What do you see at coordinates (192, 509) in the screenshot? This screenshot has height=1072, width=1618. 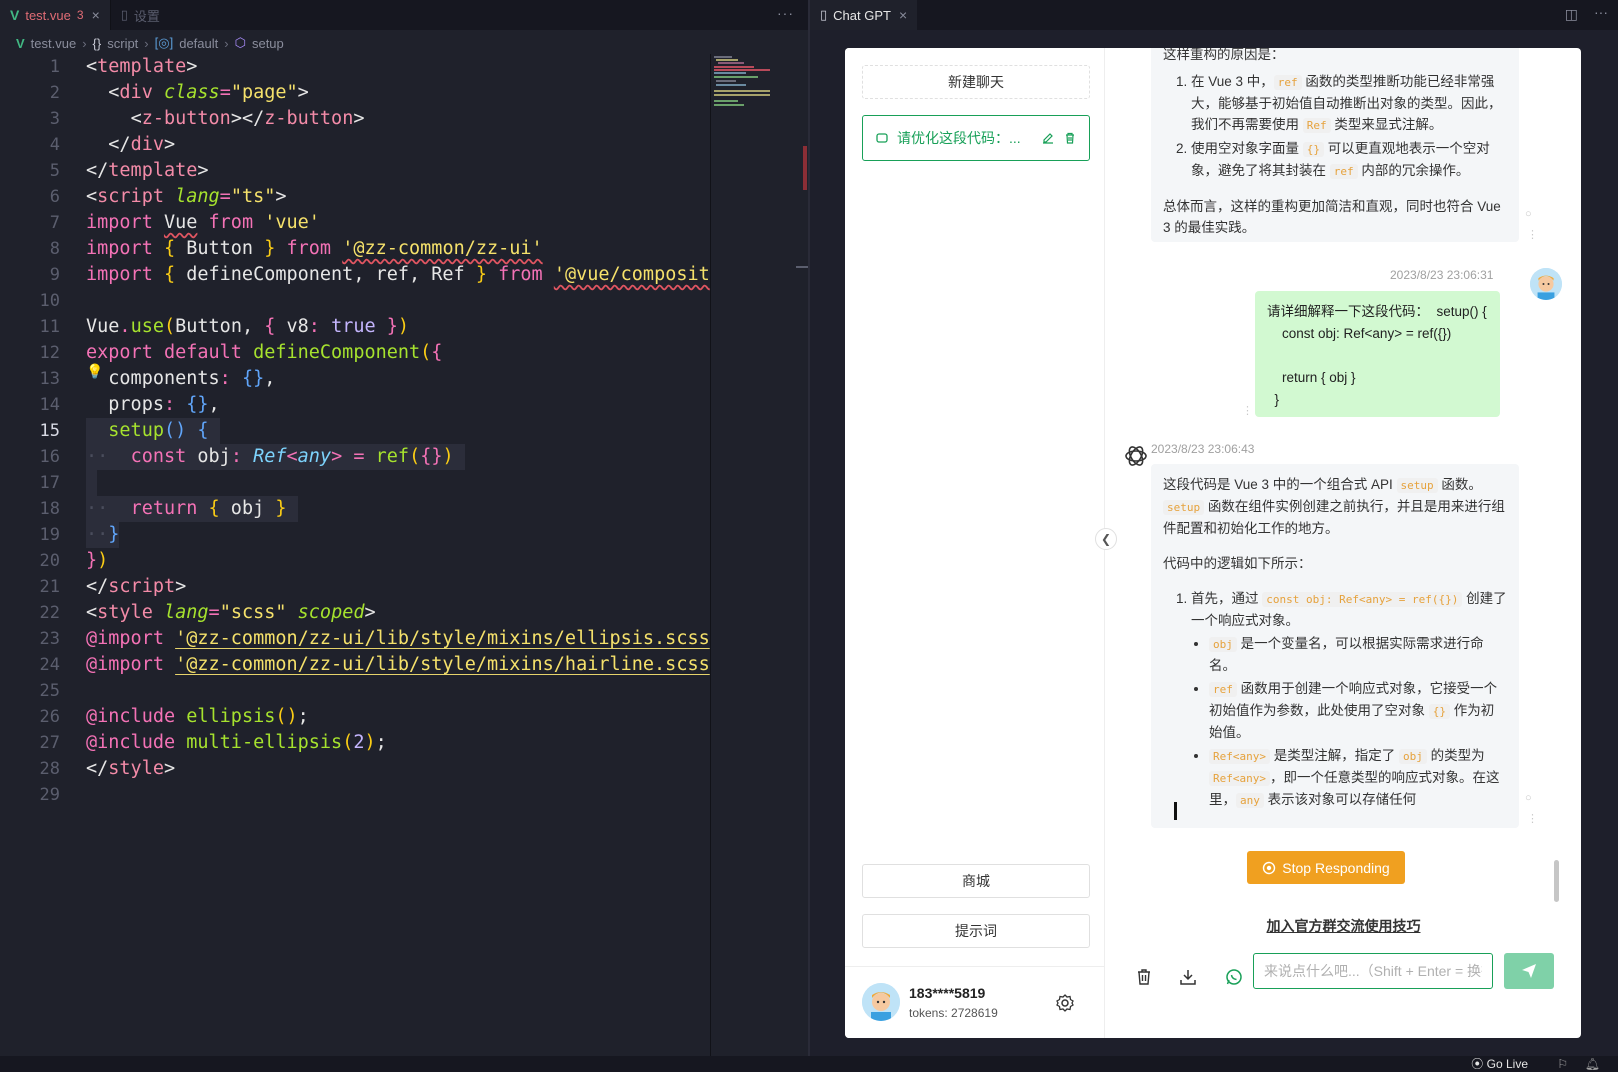 I see `code-line: ·· return { obj }` at bounding box center [192, 509].